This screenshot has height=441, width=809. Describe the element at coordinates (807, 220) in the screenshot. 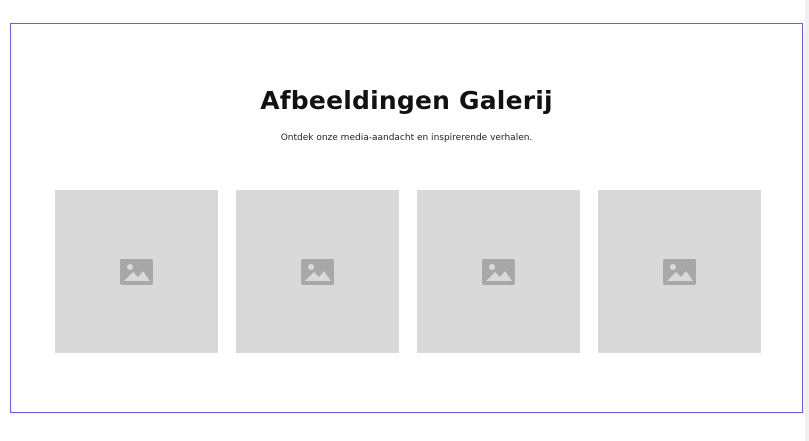

I see `scrollbar-track` at that location.